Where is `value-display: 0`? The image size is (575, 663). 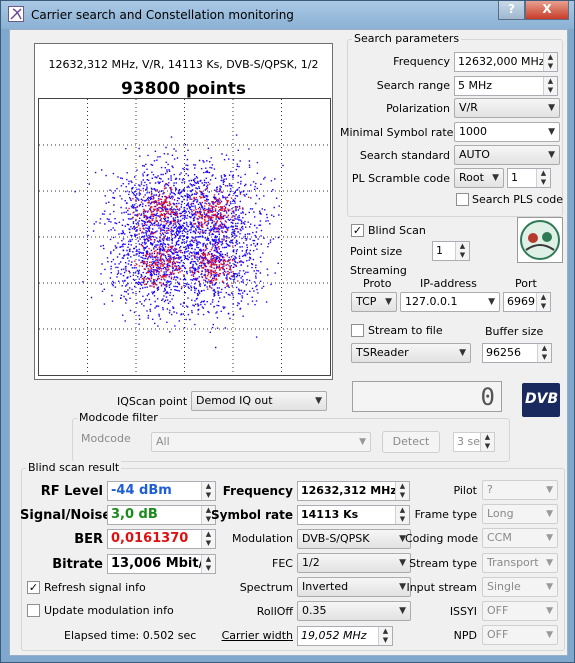 value-display: 0 is located at coordinates (427, 396).